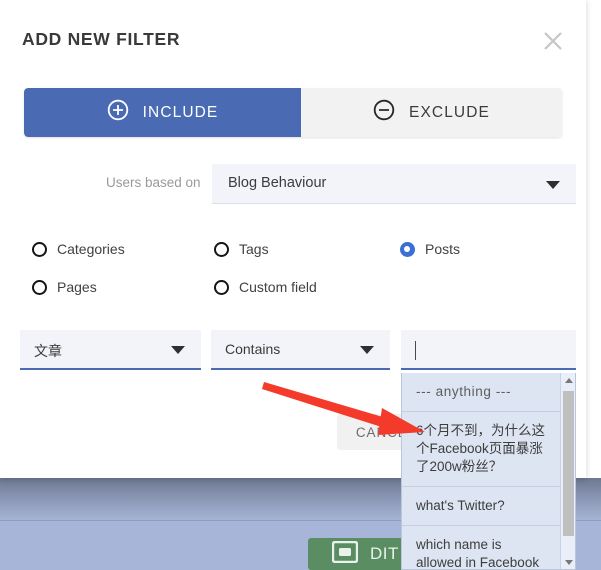  I want to click on radio-pages: Pages, so click(64, 287).